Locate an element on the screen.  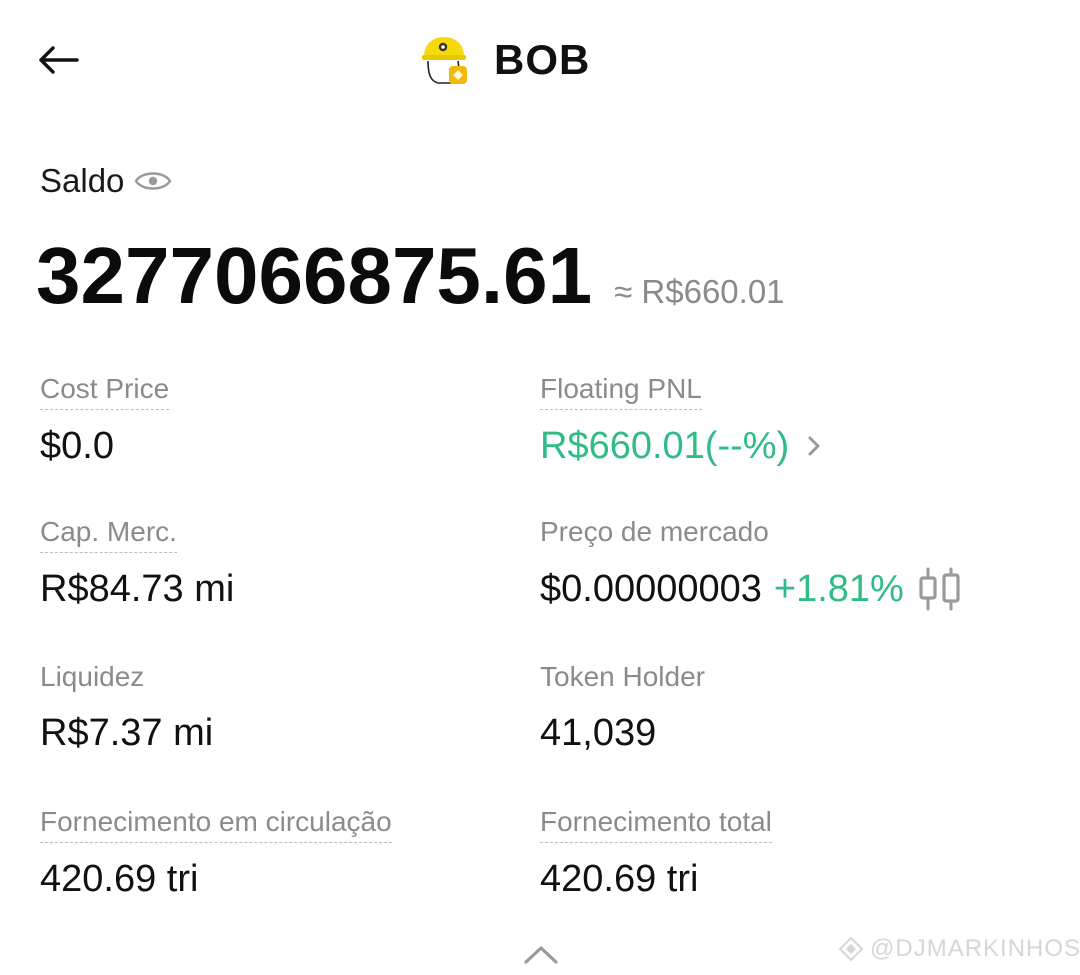
token-title: BOB is located at coordinates (542, 59).